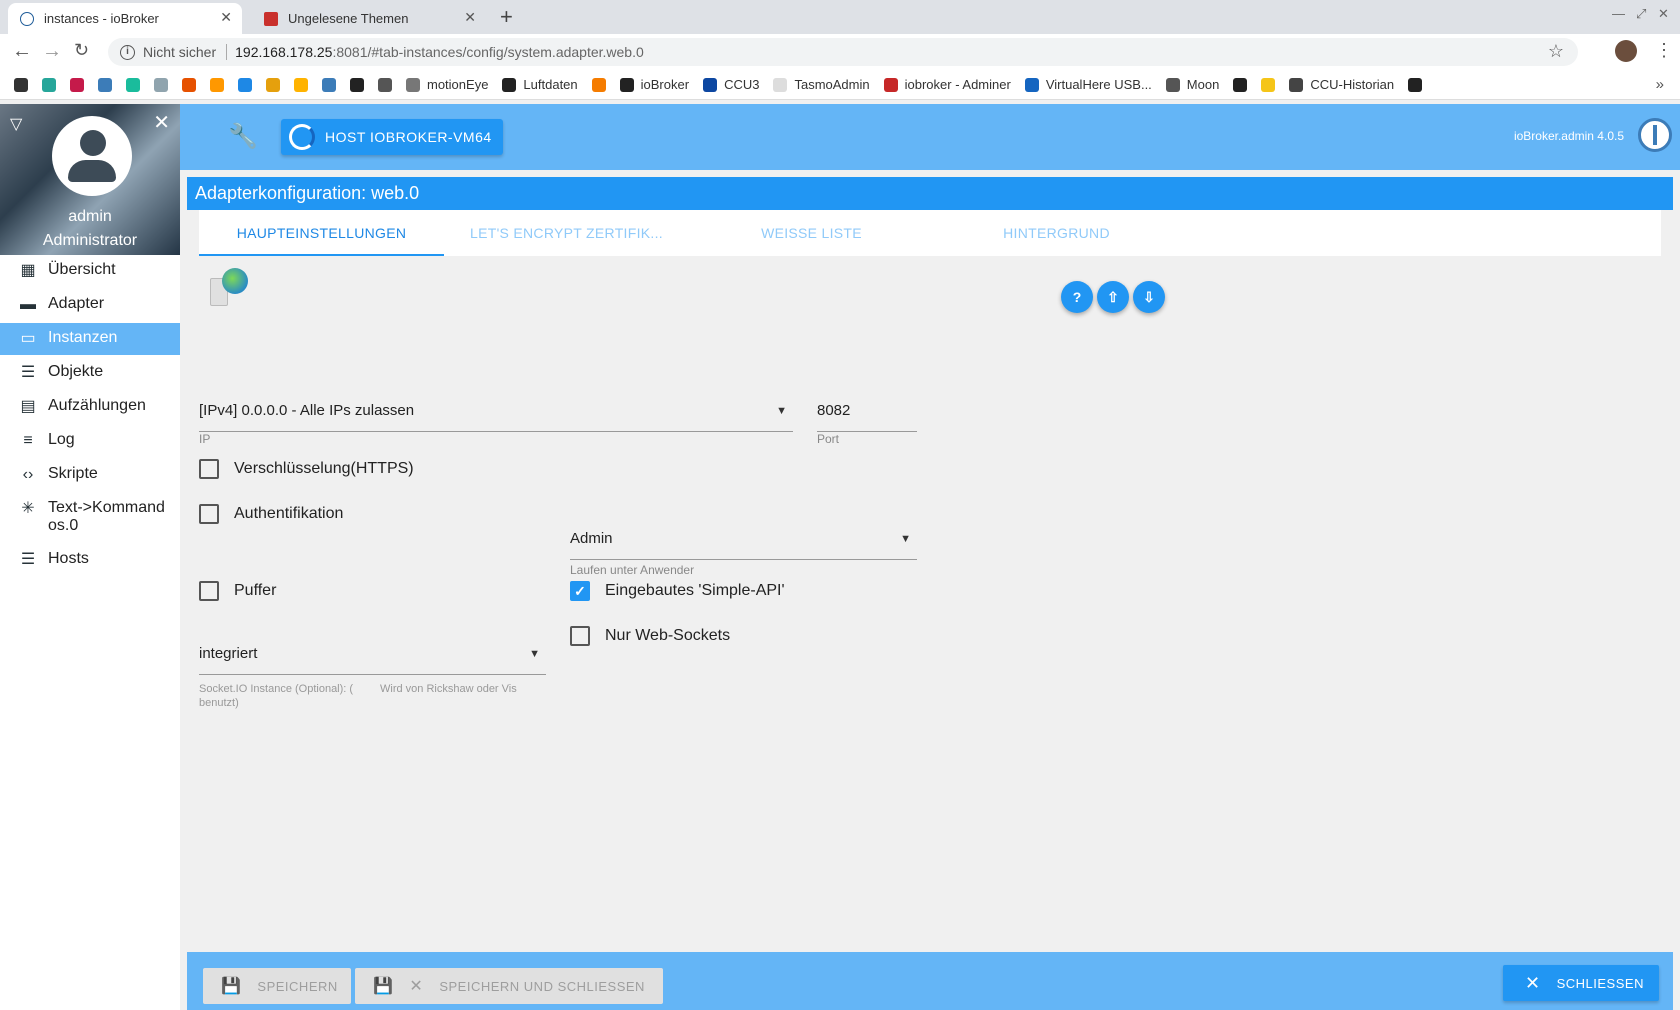 This screenshot has width=1680, height=1010. Describe the element at coordinates (90, 271) in the screenshot. I see `sidebar-item-grid: ▦ Übersicht` at that location.